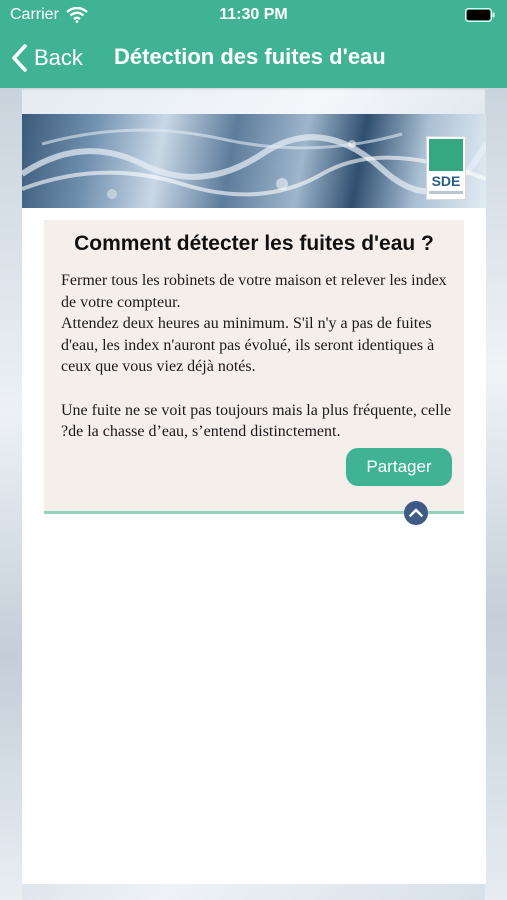  I want to click on battery-icon, so click(480, 15).